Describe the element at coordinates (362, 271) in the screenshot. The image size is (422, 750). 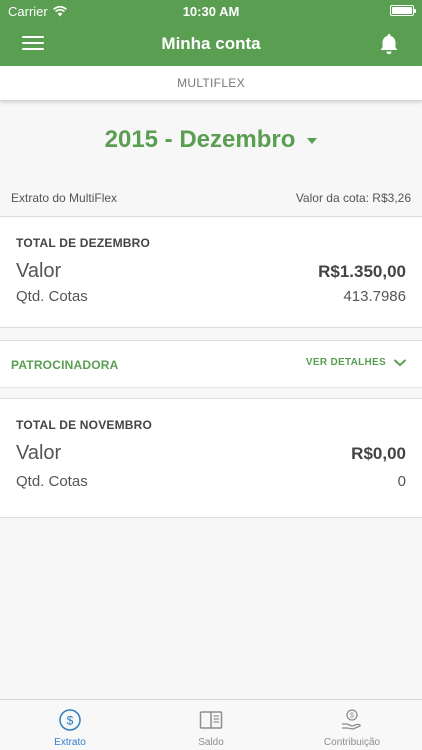
I see `valor-amount: R$1.350,00` at that location.